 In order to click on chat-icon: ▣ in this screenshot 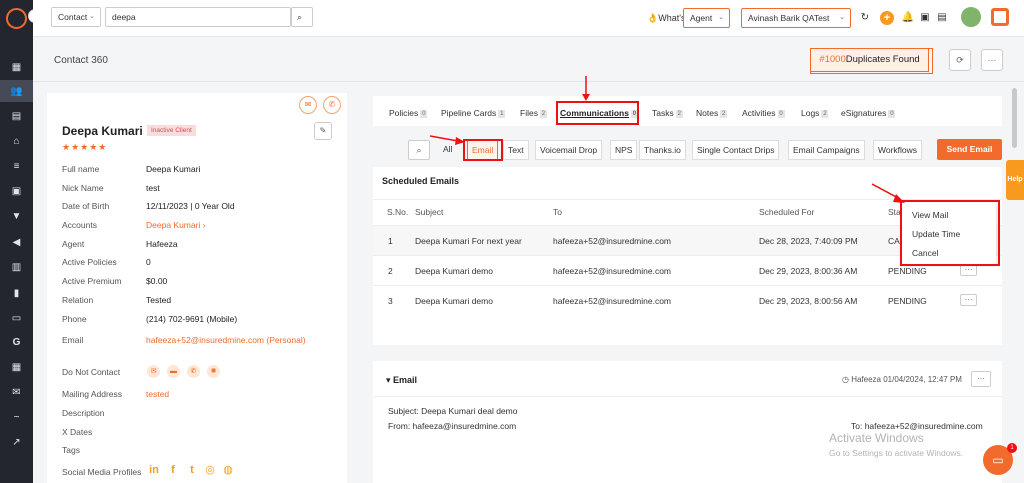, I will do `click(925, 18)`.